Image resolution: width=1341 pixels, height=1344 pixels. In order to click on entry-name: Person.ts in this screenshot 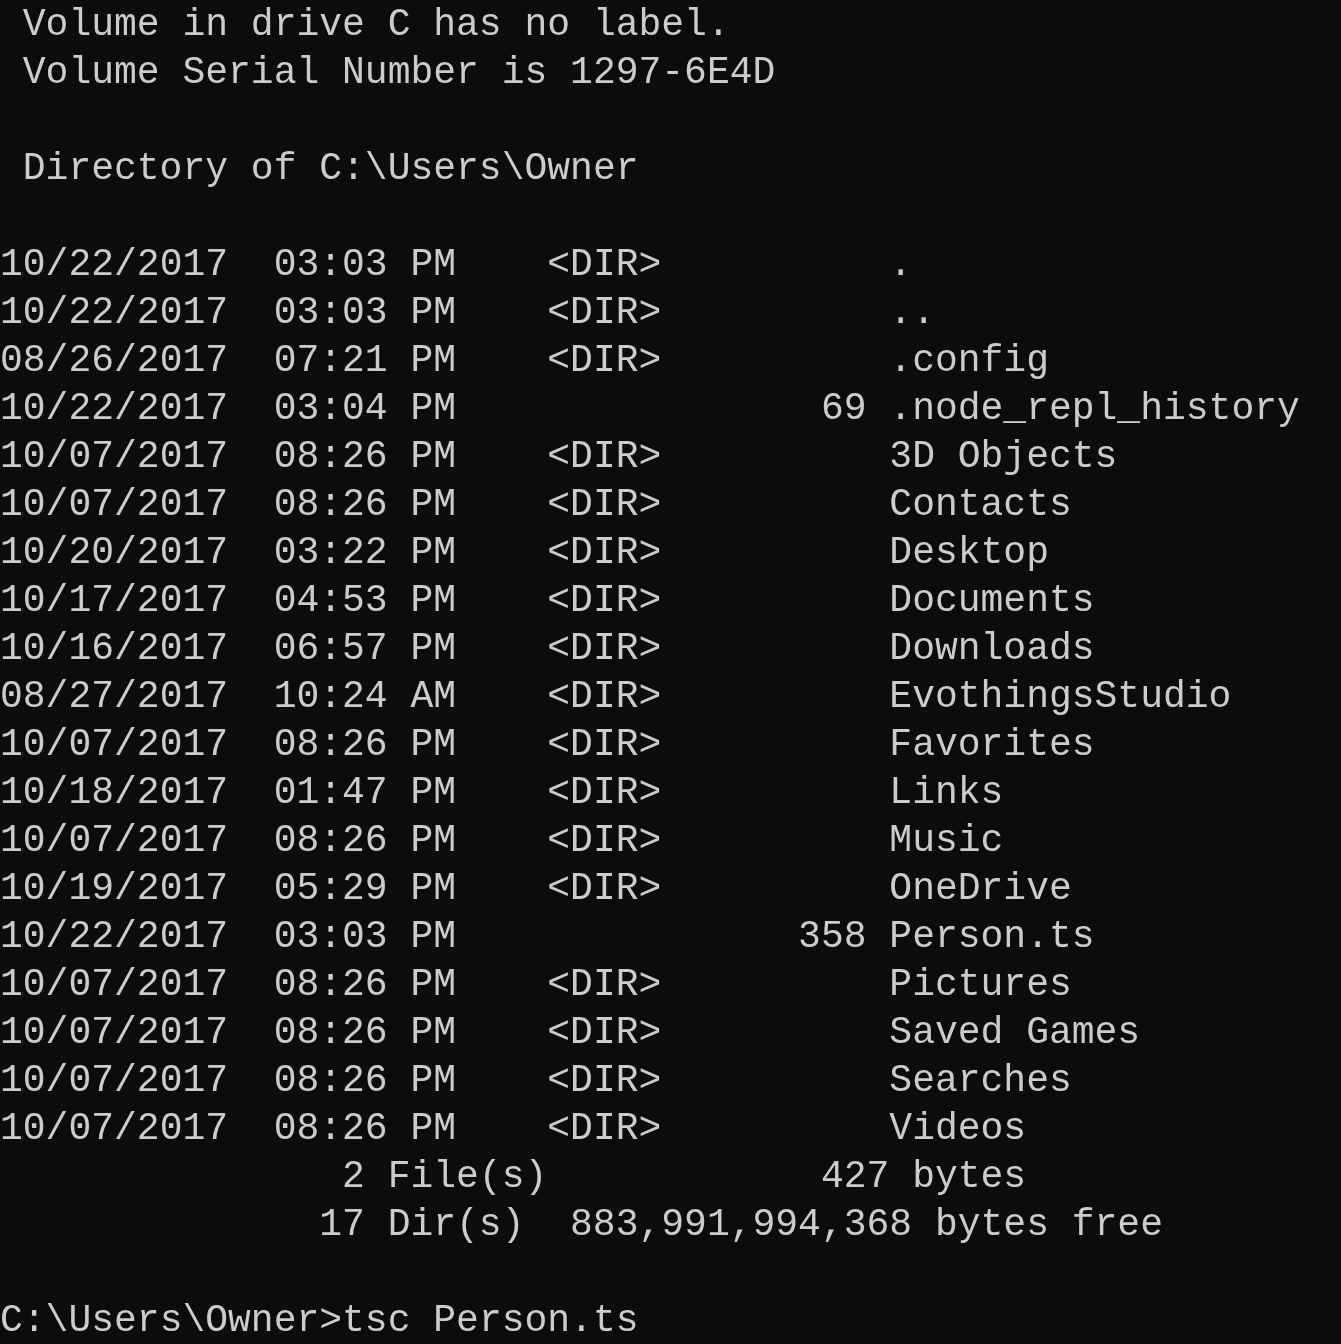, I will do `click(992, 936)`.